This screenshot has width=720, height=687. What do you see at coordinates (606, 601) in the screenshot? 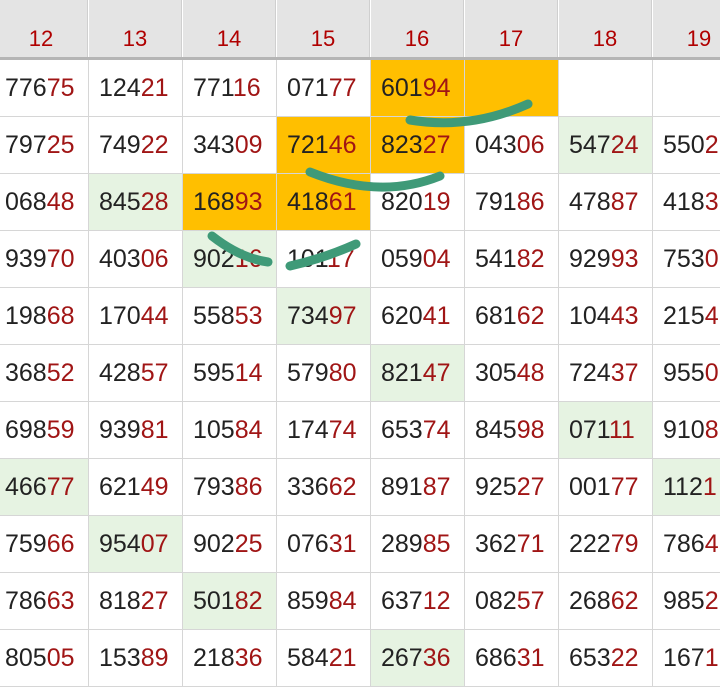
I see `grid-cell: 26862` at bounding box center [606, 601].